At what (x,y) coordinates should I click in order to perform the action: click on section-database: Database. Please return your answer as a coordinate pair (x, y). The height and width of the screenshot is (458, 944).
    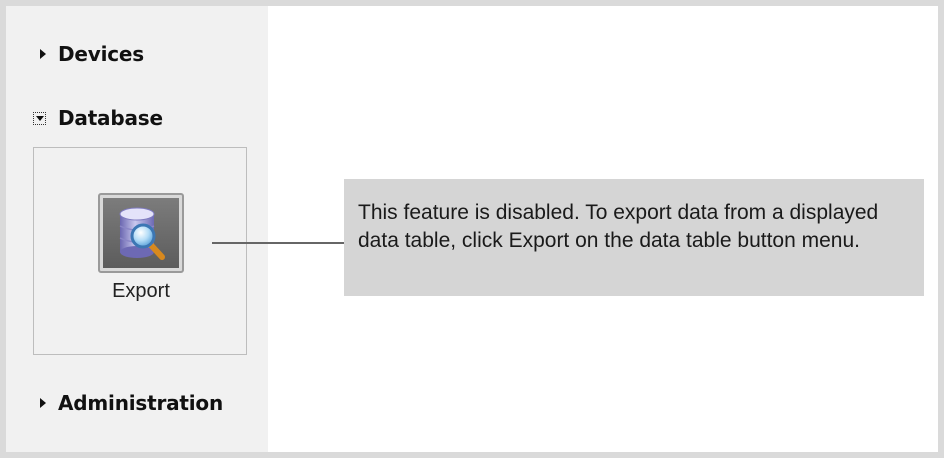
    Looking at the image, I should click on (97, 118).